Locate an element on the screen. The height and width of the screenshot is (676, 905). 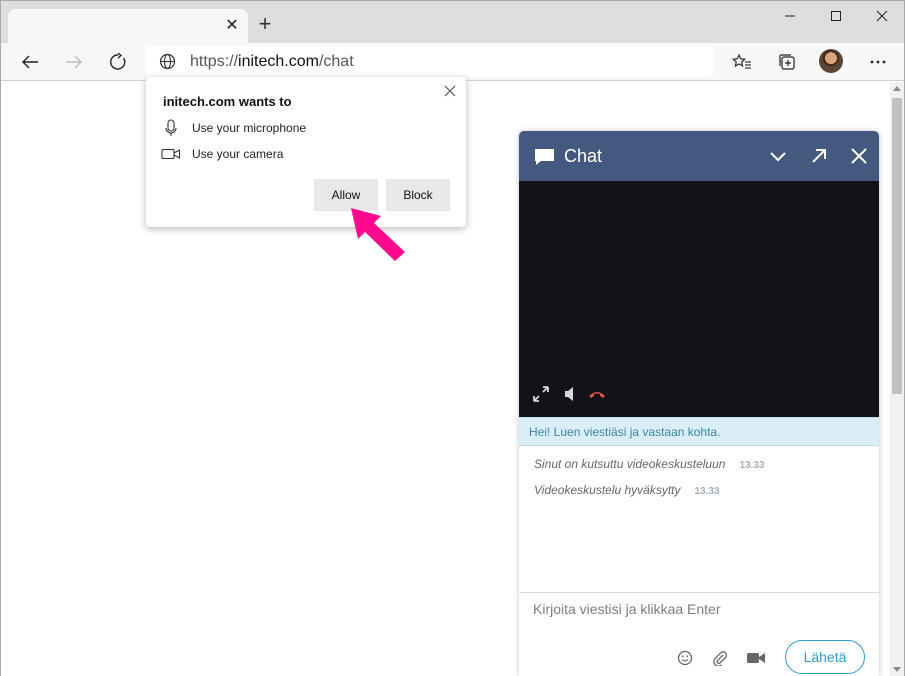
video-camera-icon is located at coordinates (756, 658).